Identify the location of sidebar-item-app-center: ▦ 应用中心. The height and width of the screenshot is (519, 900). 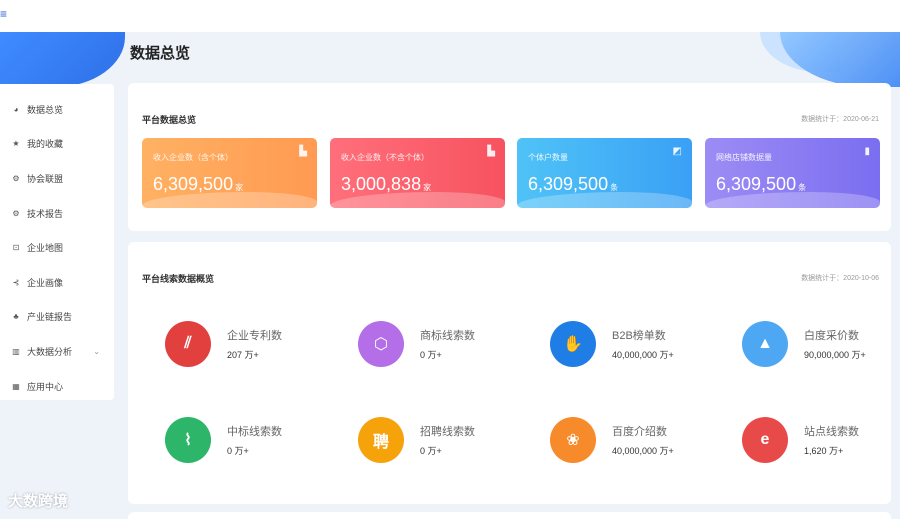
(57, 386).